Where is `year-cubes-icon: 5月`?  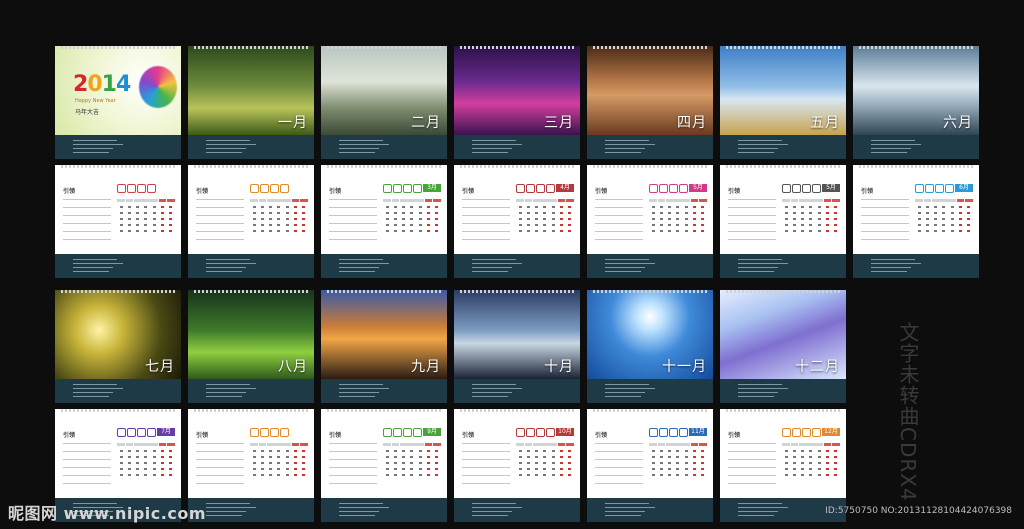
year-cubes-icon: 5月 is located at coordinates (679, 188).